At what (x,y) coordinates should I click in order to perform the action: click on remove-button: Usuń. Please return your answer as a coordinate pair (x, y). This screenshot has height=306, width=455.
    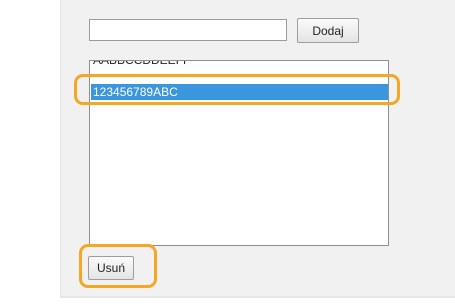
    Looking at the image, I should click on (111, 268).